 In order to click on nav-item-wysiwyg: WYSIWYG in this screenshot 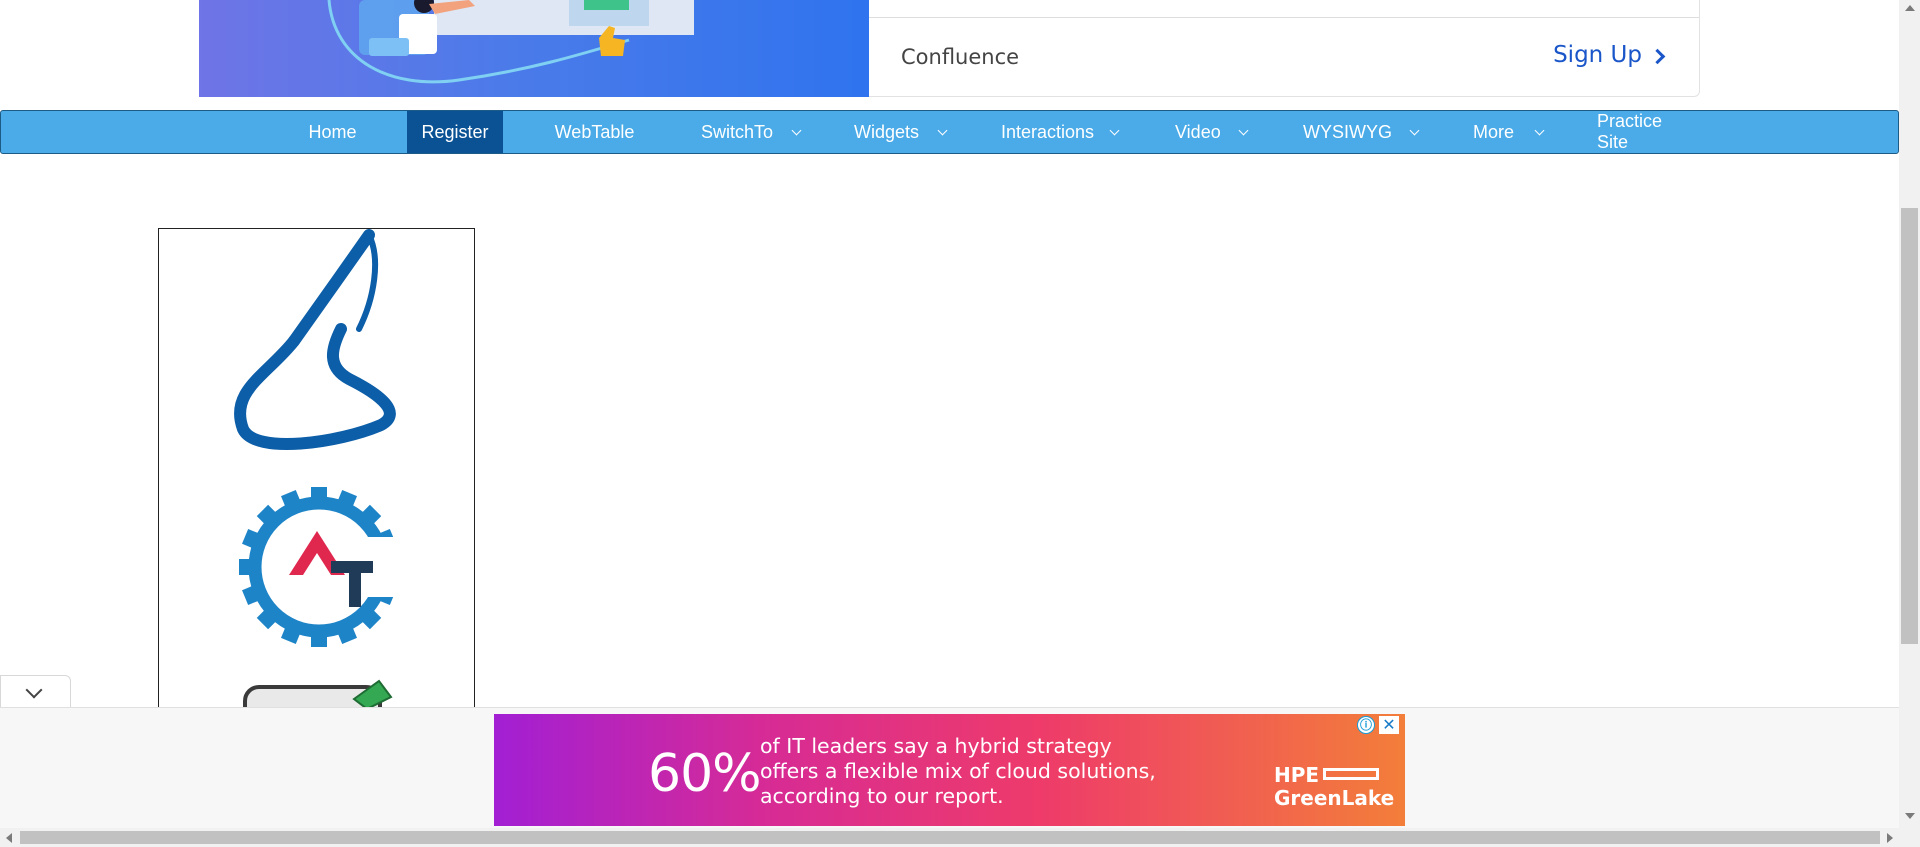, I will do `click(1363, 132)`.